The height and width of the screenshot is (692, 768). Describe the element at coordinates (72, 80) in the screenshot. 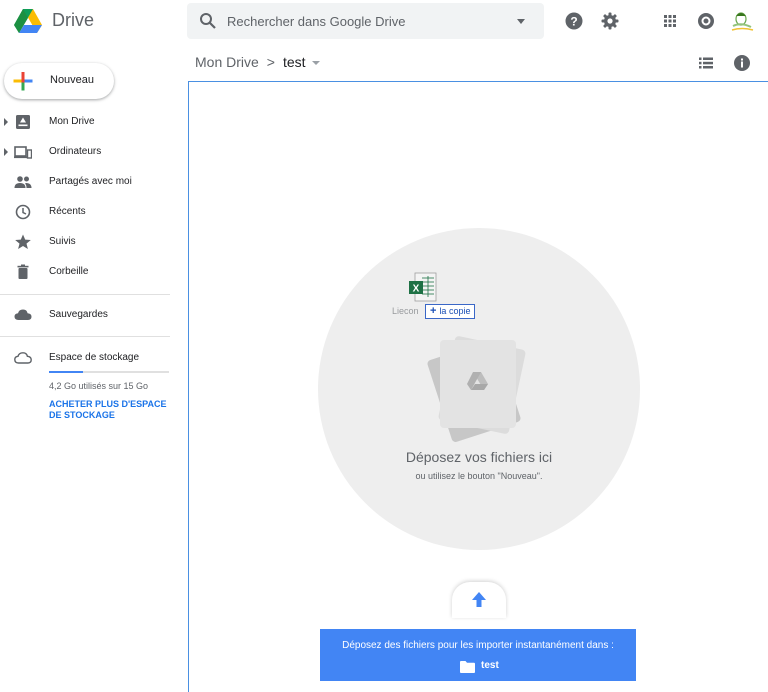

I see `new-button-label: Nouveau` at that location.